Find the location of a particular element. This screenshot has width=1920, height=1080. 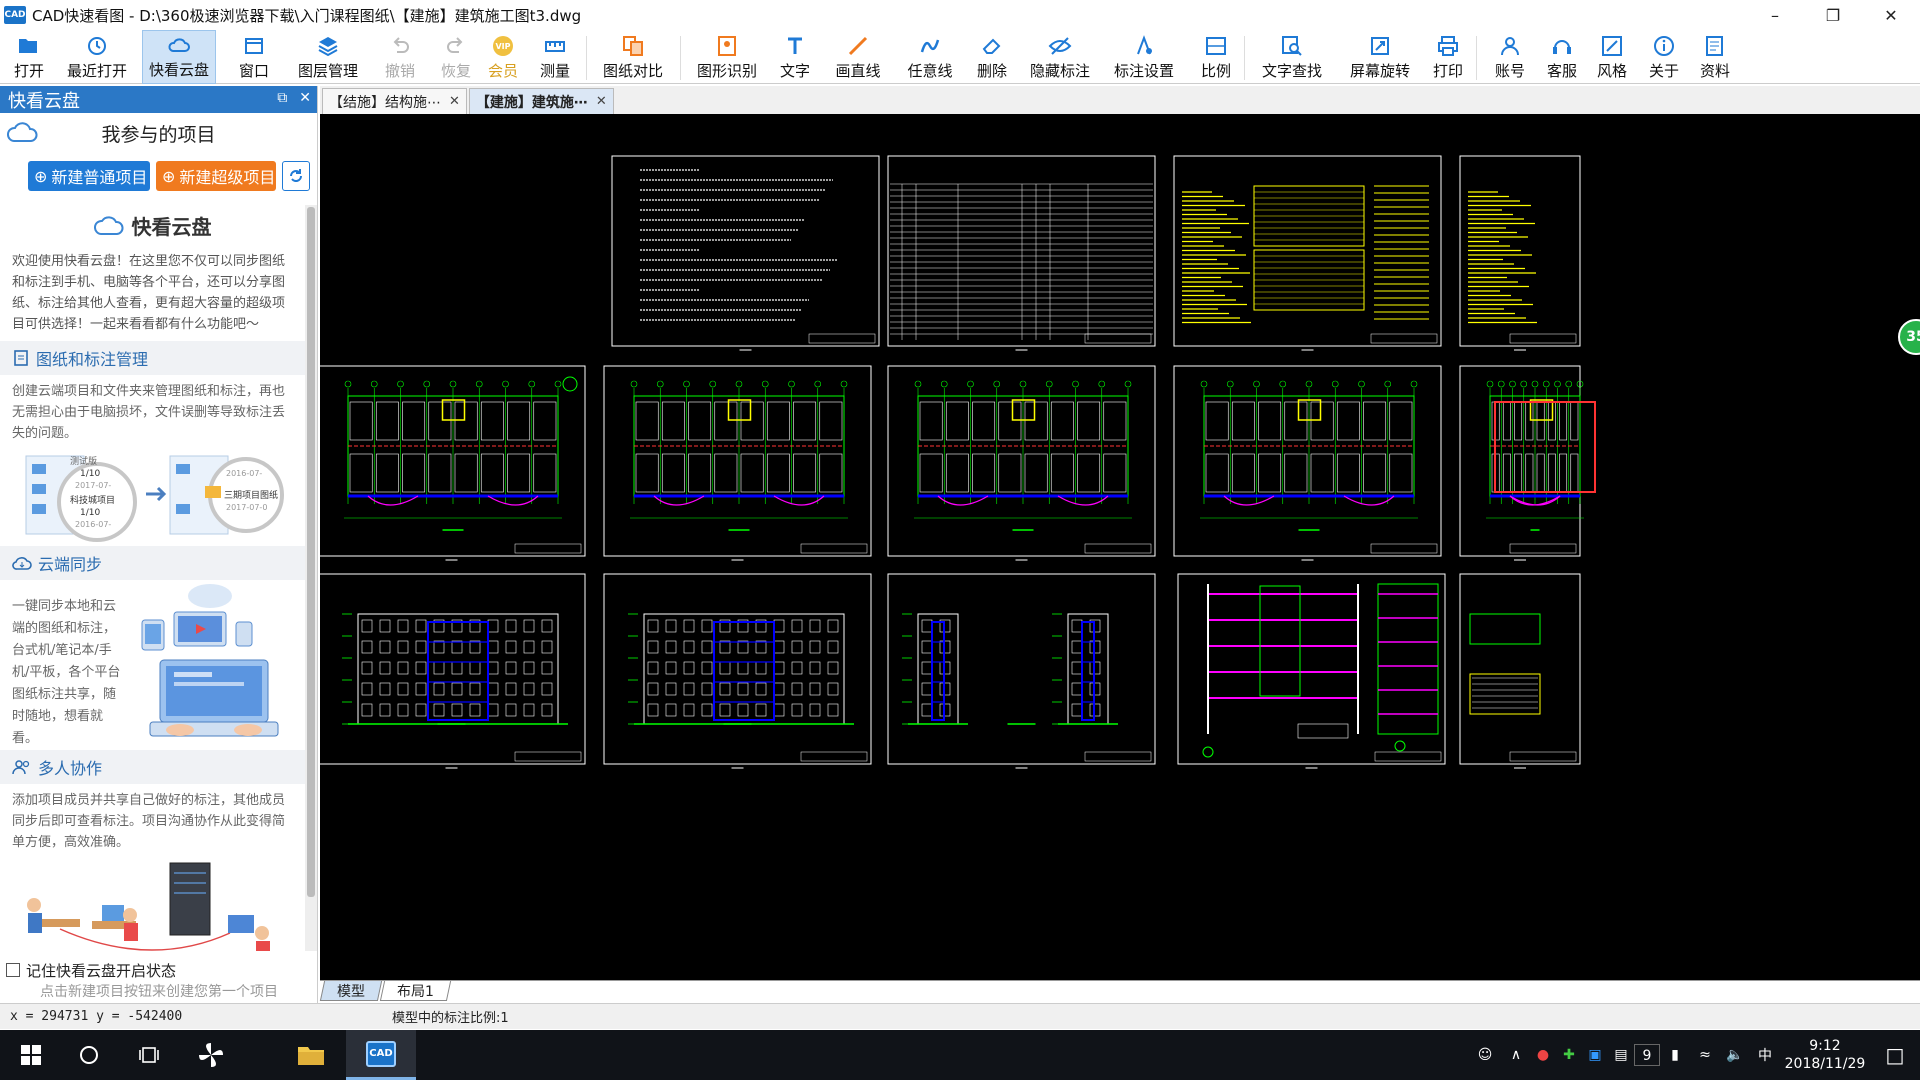

docs-icon is located at coordinates (1715, 46).